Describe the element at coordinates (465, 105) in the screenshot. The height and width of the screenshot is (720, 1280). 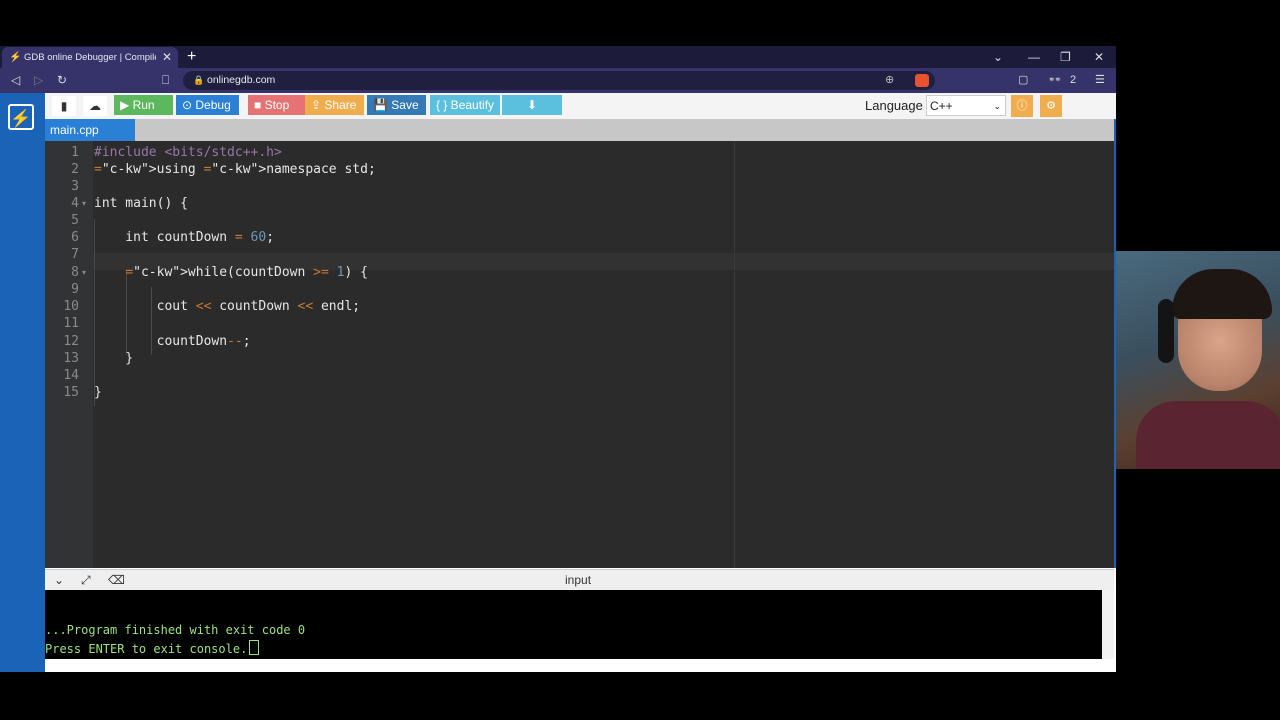
I see `beautify-button: { } Beautify` at that location.